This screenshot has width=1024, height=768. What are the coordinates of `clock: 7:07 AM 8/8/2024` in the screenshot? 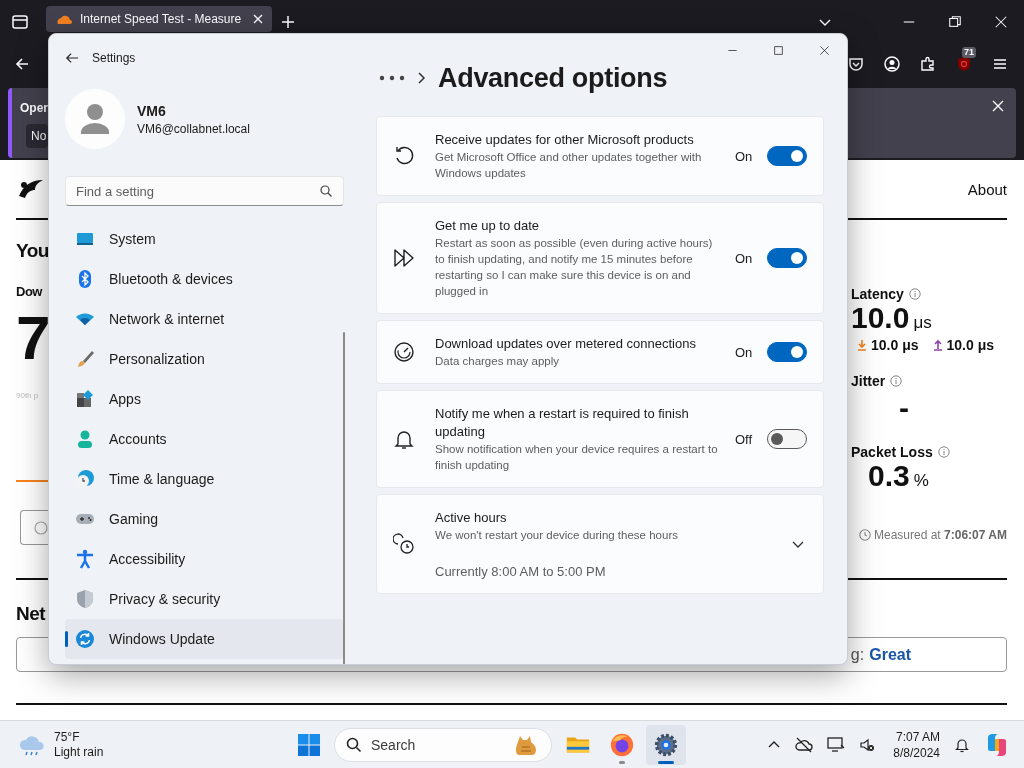 It's located at (916, 744).